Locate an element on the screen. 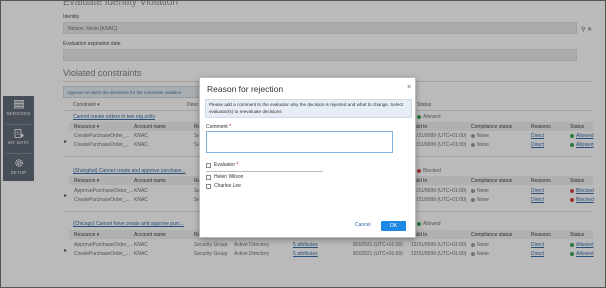  close-icon: × is located at coordinates (409, 87).